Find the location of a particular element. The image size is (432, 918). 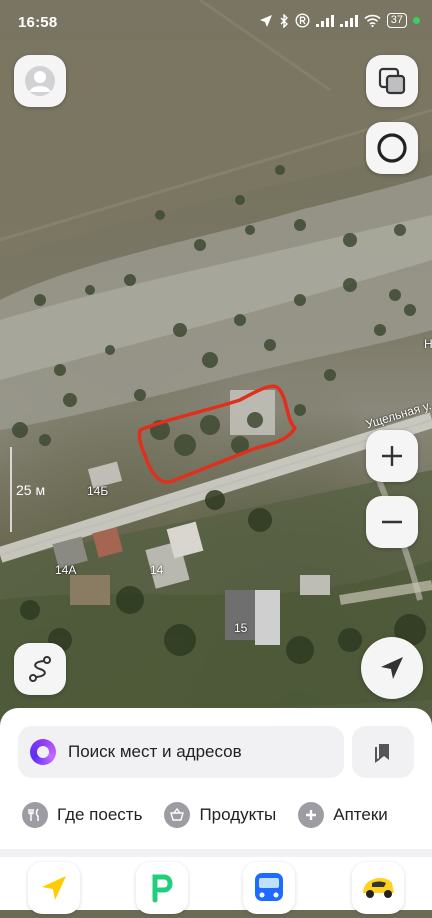

app-shortcuts is located at coordinates (216, 889).